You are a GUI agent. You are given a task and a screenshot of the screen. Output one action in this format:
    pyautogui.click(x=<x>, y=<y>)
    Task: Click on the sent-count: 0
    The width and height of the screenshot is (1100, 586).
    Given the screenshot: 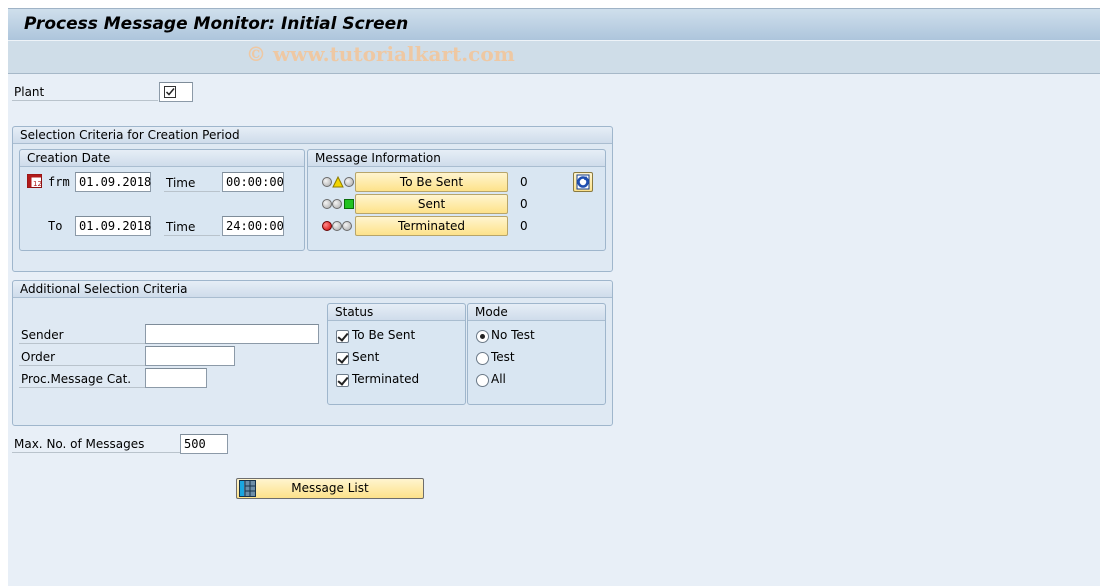 What is the action you would take?
    pyautogui.click(x=524, y=204)
    